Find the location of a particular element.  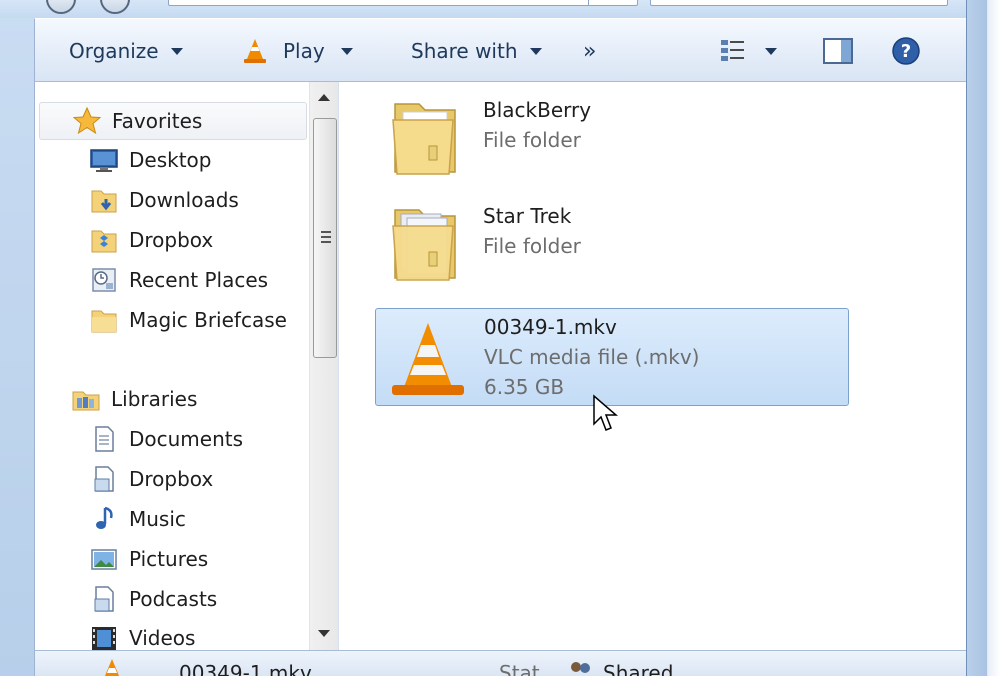

sidebar-item-label: Downloads is located at coordinates (184, 200).